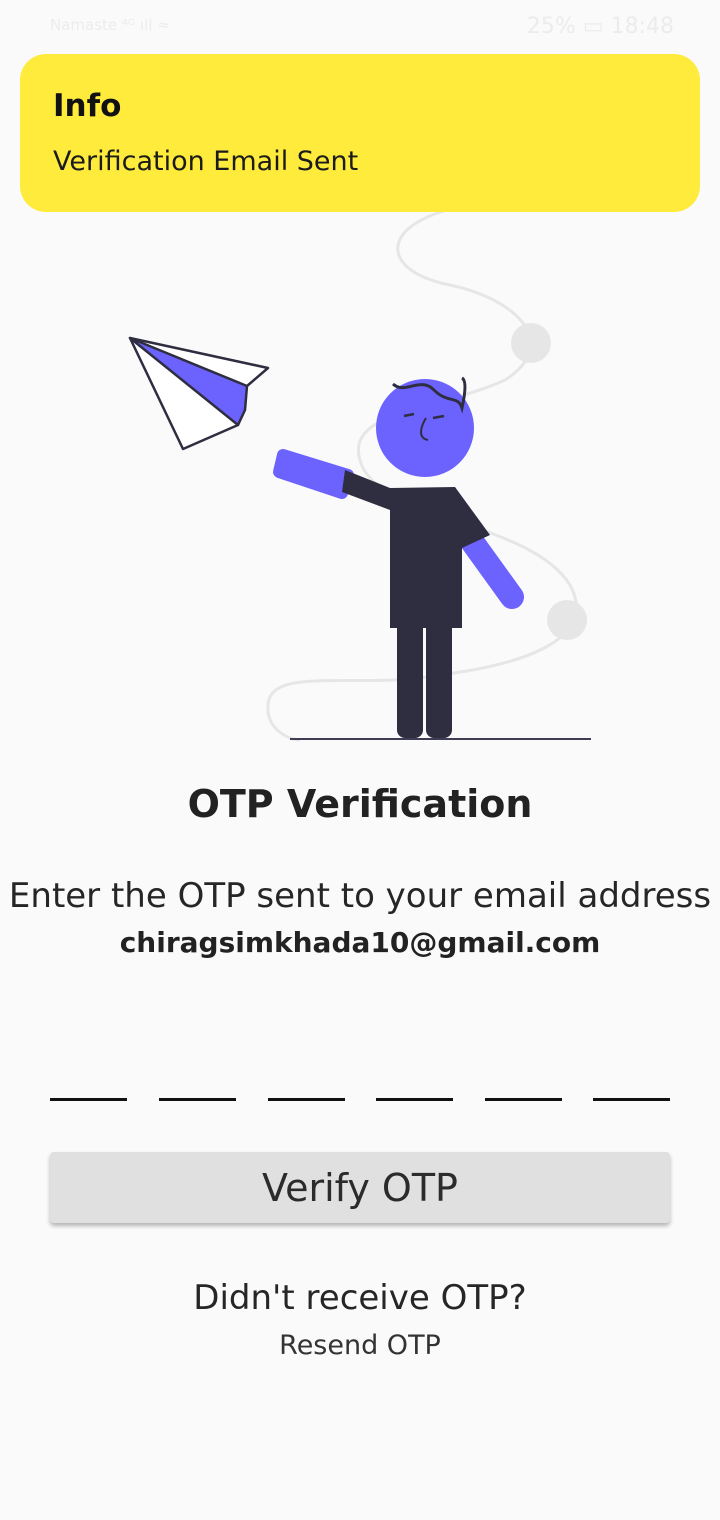 Image resolution: width=720 pixels, height=1520 pixels. What do you see at coordinates (360, 133) in the screenshot?
I see `info-toast: Info Verification Email Sent` at bounding box center [360, 133].